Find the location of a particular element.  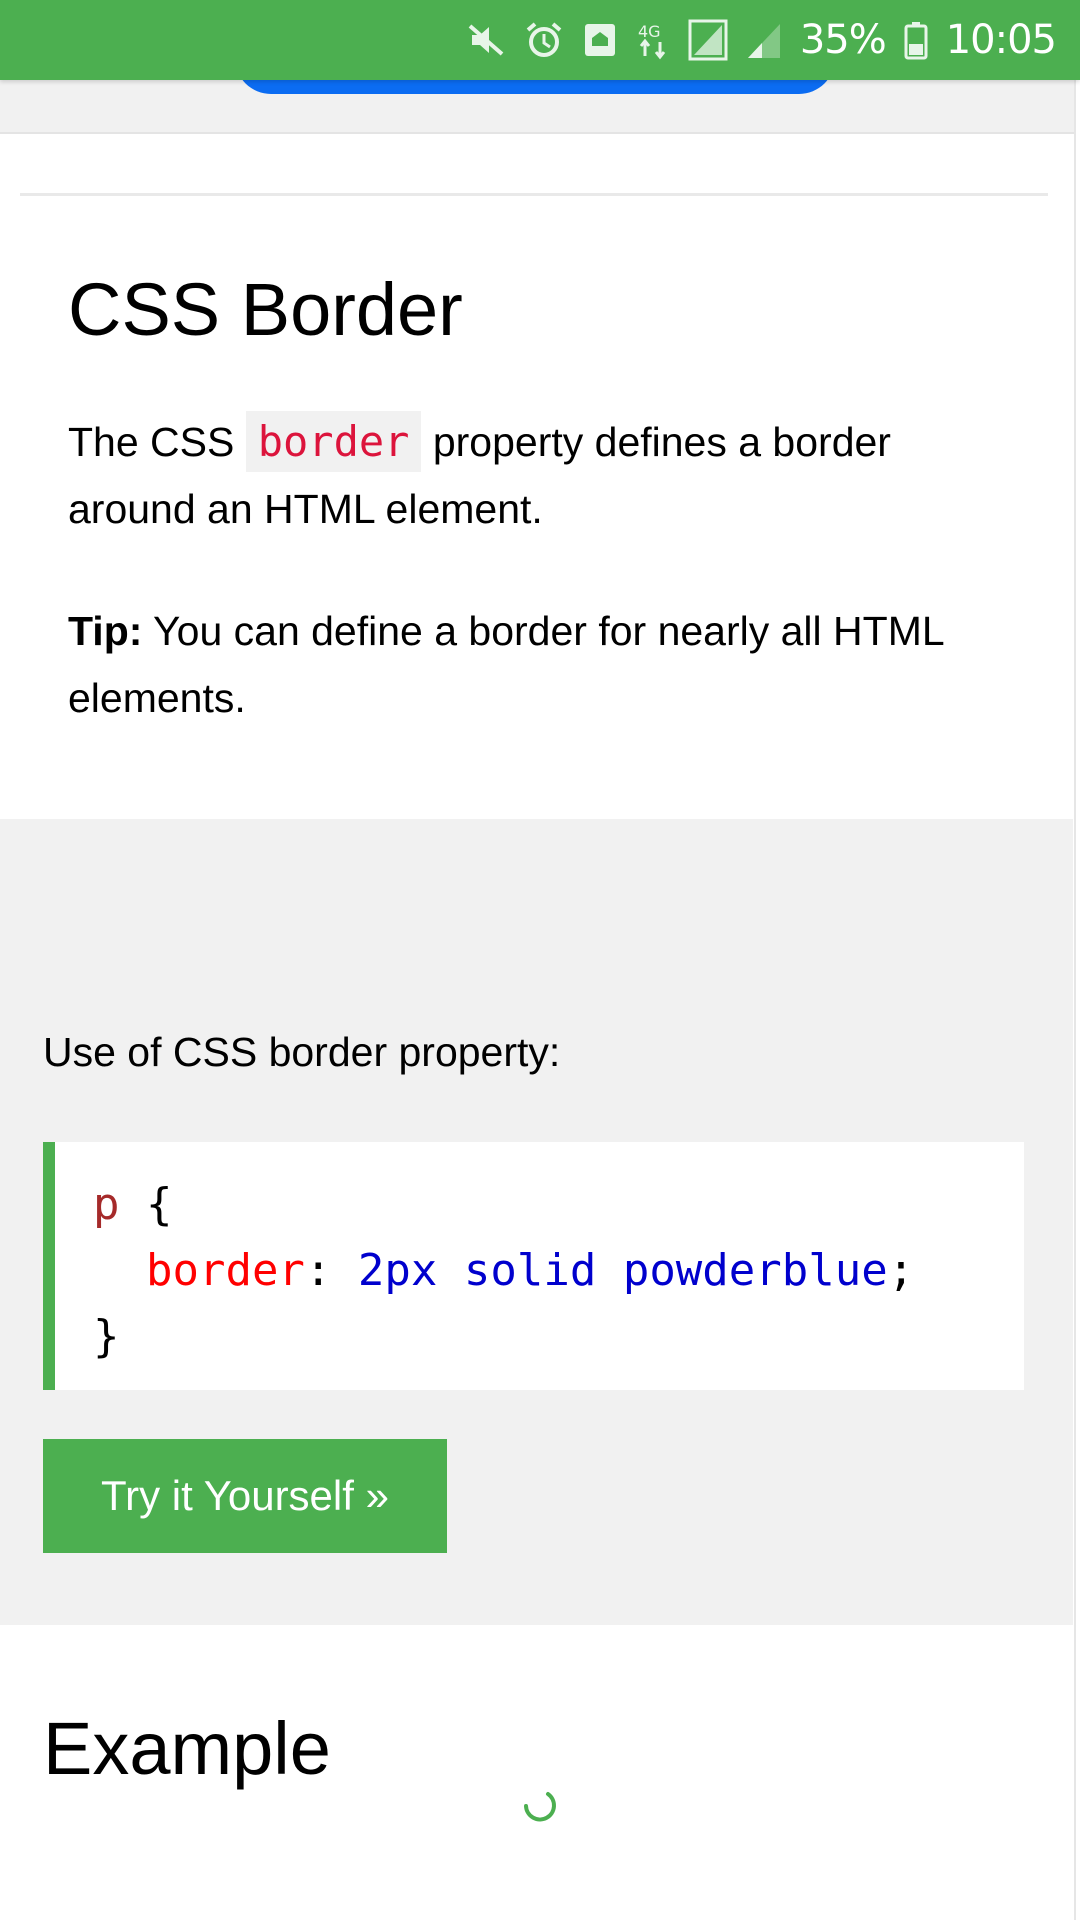

code-value: 2px solid powderblue is located at coordinates (622, 1270).